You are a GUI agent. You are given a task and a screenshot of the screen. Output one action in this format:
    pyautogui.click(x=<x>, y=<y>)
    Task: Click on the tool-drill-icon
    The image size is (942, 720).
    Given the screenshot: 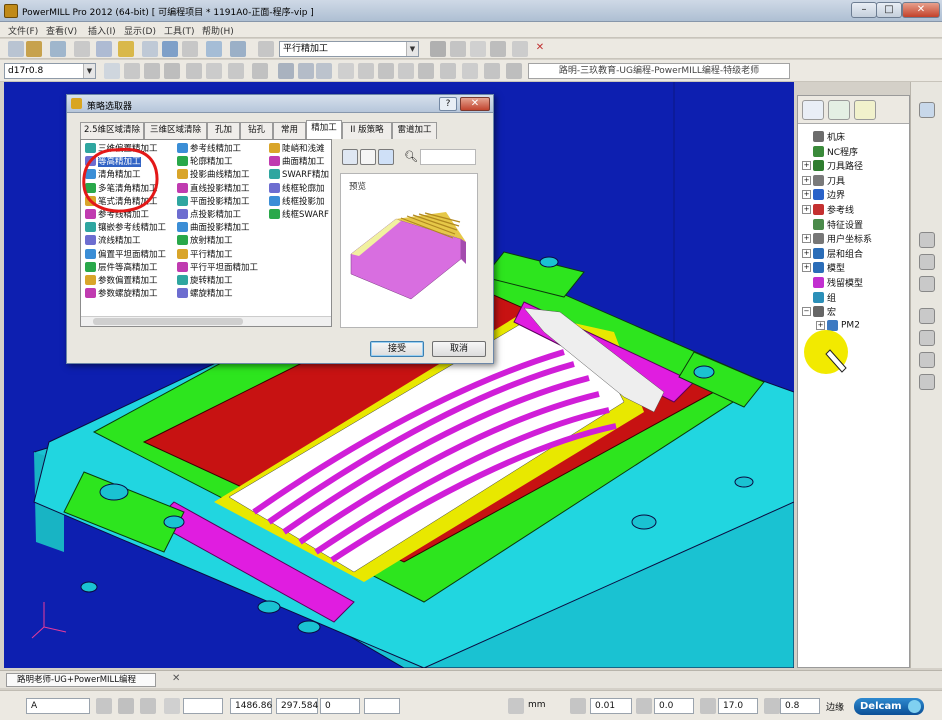 What is the action you would take?
    pyautogui.click(x=236, y=71)
    